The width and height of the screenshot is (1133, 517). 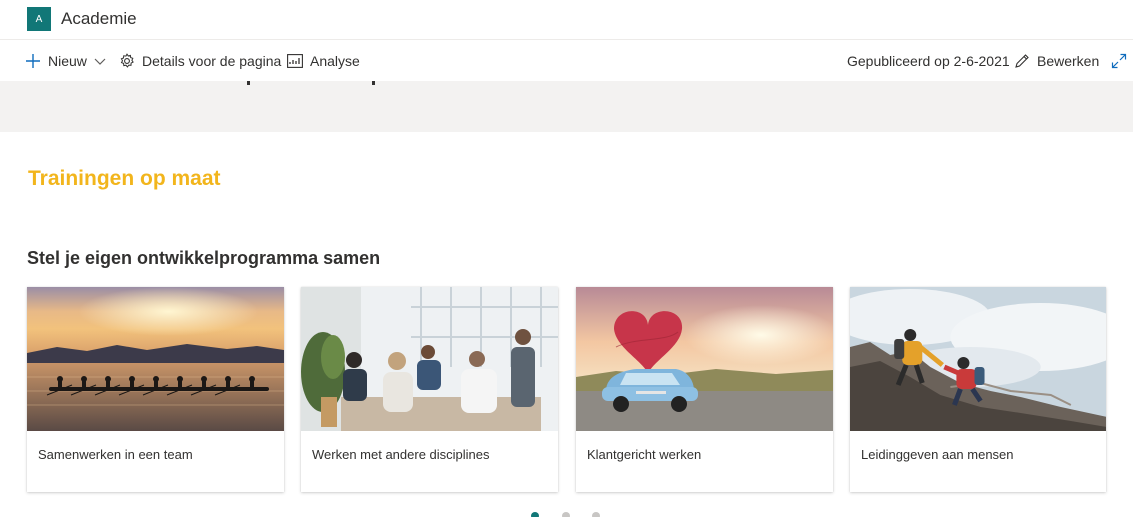 I want to click on card-caption: Samenwerken in een team, so click(x=115, y=454).